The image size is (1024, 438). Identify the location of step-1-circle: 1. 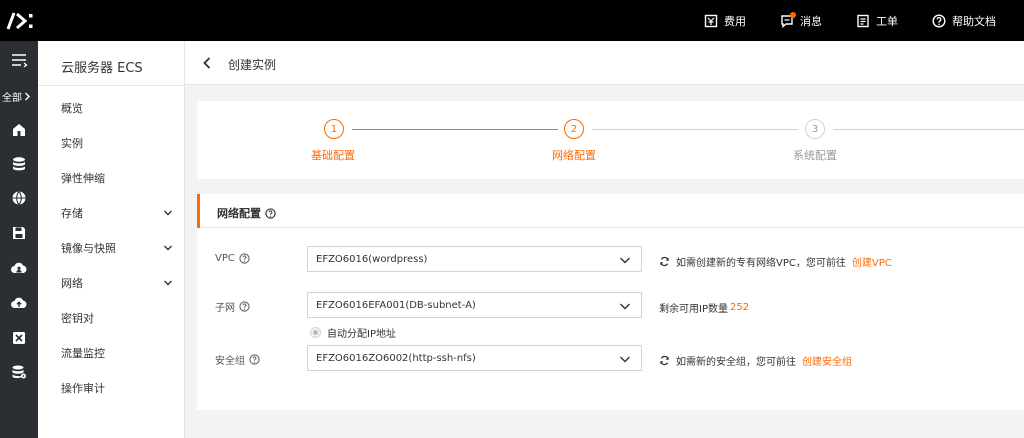
(334, 129).